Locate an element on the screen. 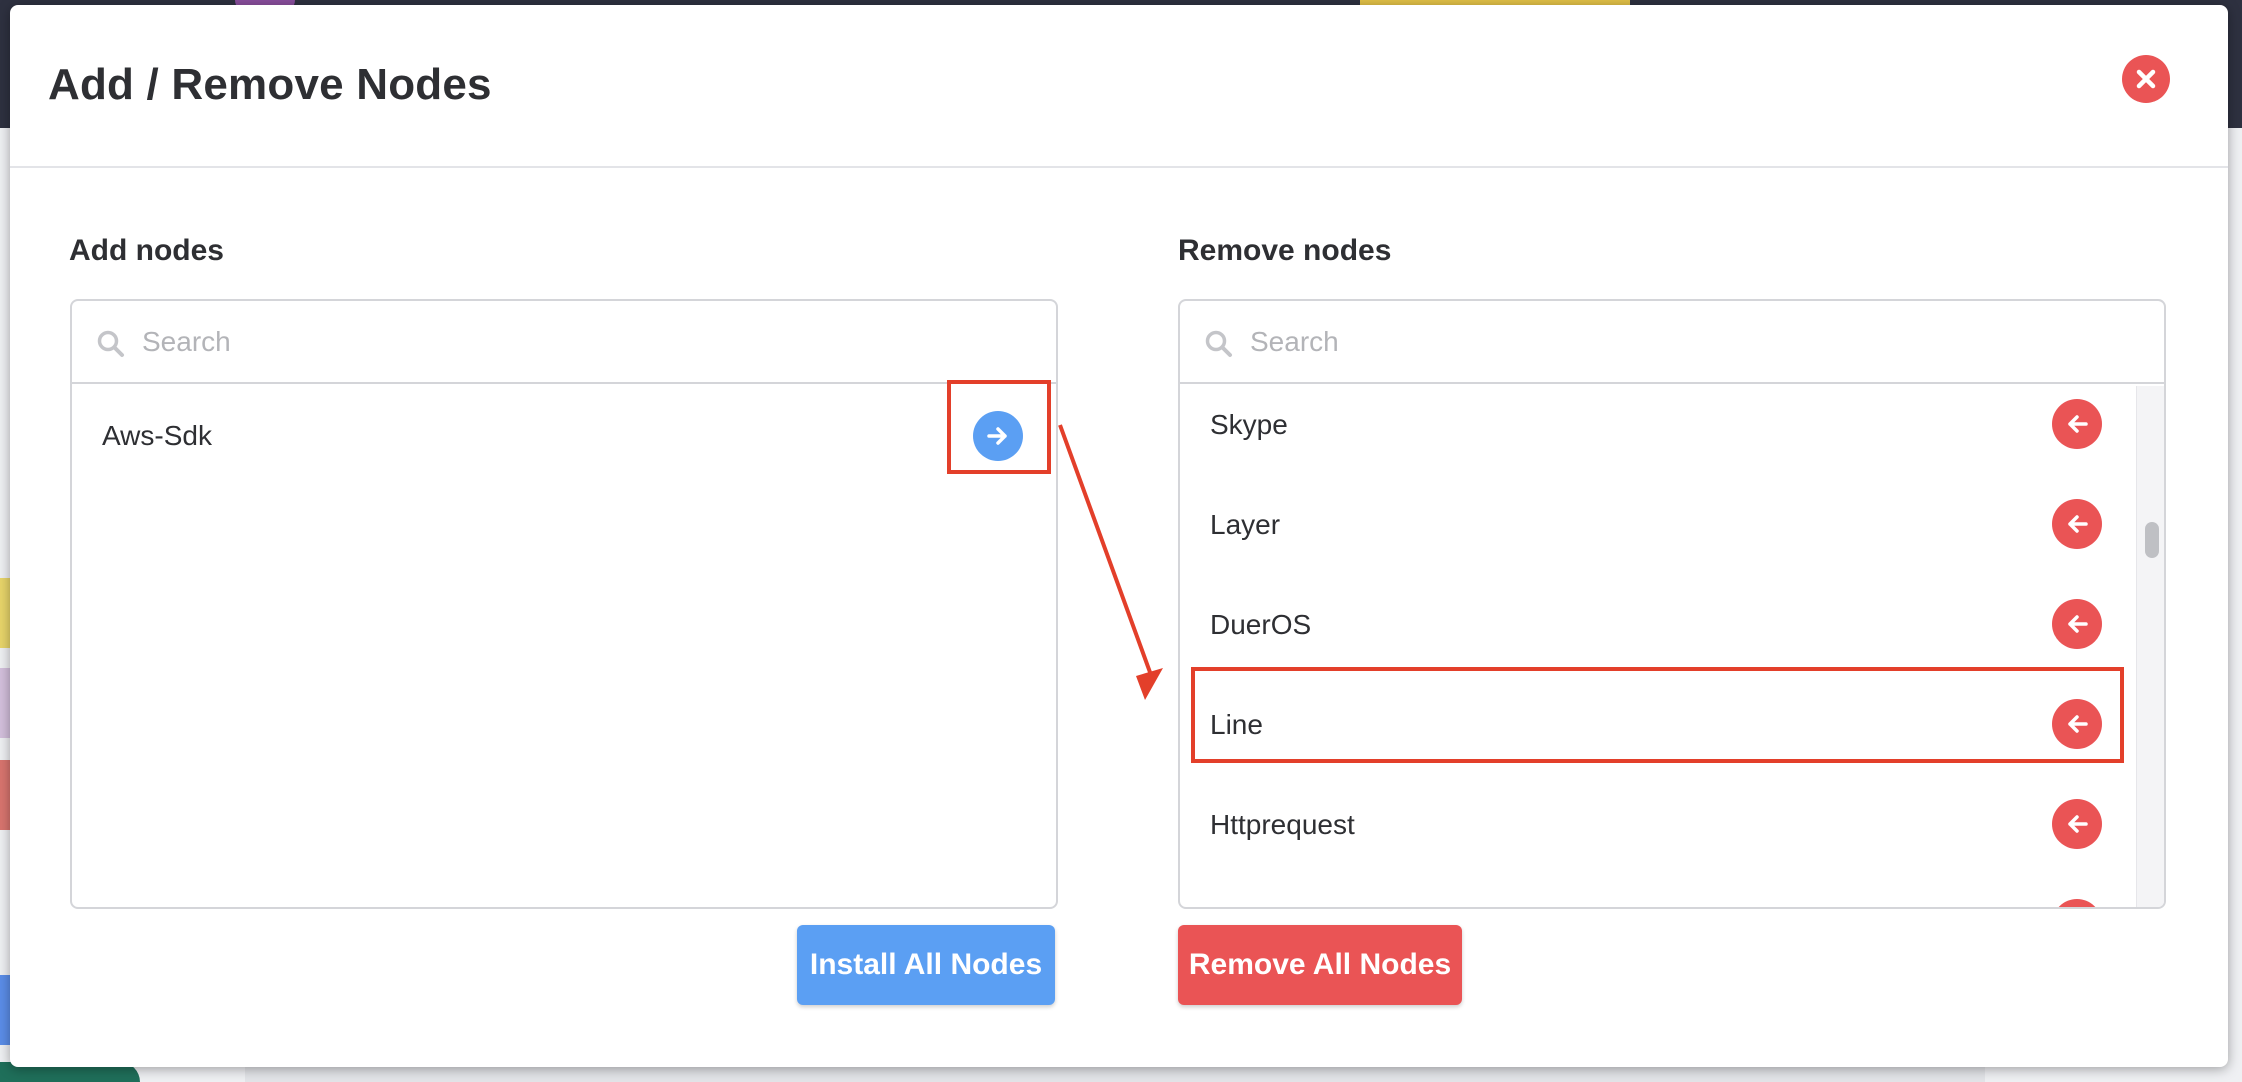 The image size is (2242, 1082). list-item-label: Layer is located at coordinates (1245, 524).